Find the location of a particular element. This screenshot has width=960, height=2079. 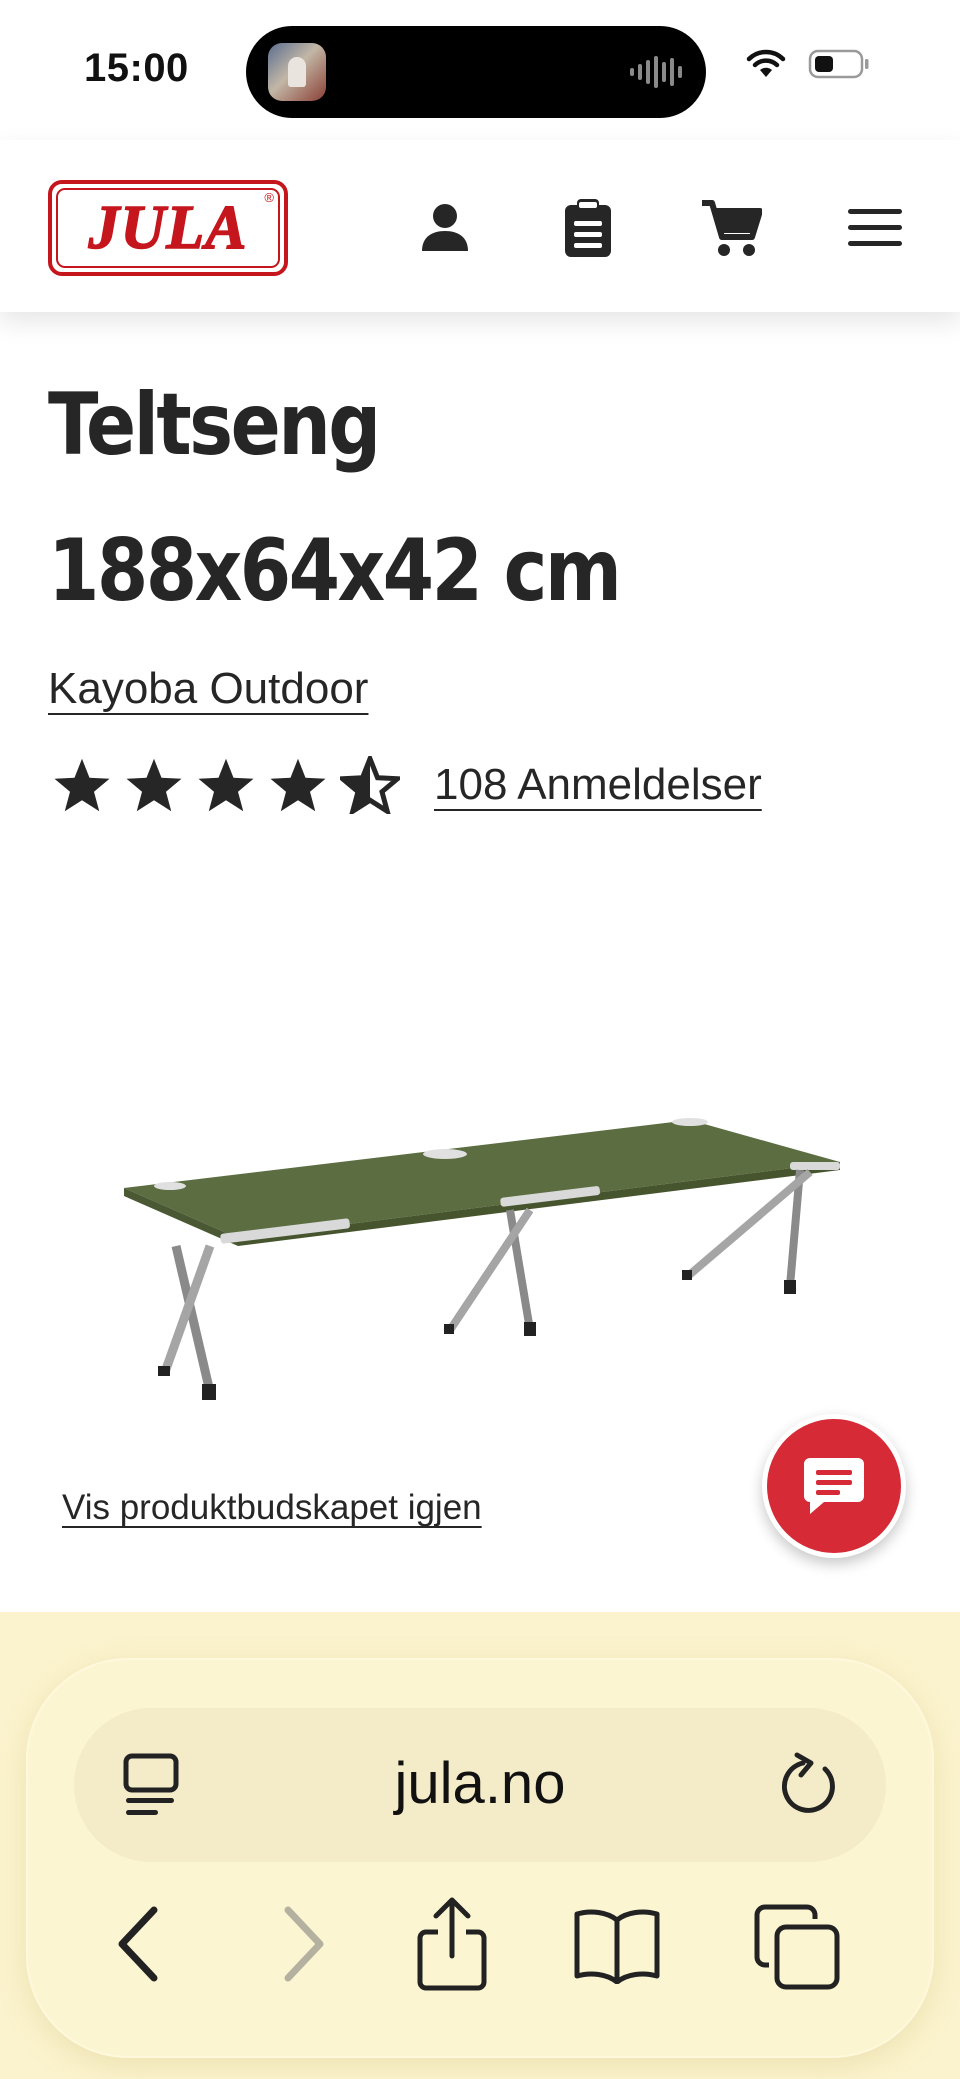

account-icon is located at coordinates (445, 227).